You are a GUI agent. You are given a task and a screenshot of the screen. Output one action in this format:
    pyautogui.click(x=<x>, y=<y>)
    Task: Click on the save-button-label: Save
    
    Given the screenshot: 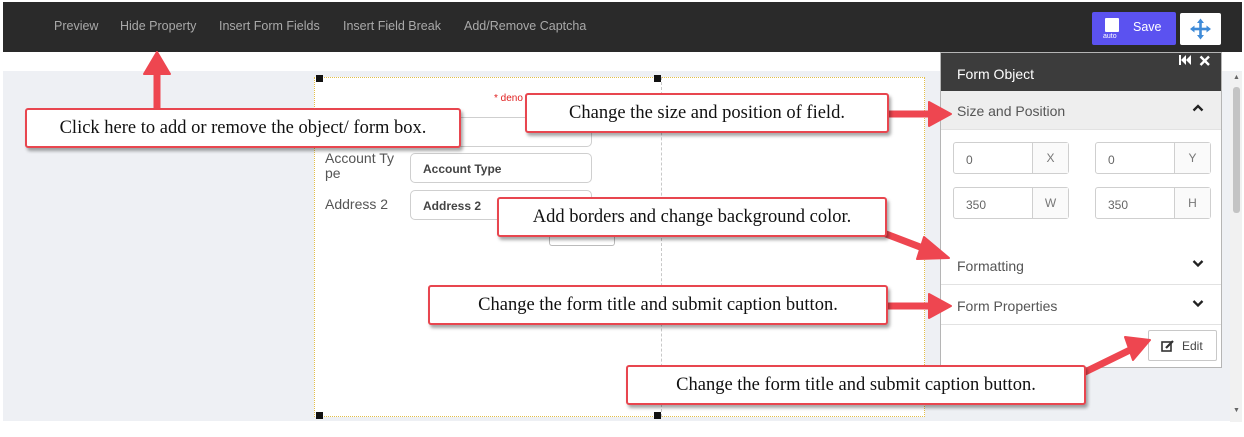 What is the action you would take?
    pyautogui.click(x=1147, y=27)
    